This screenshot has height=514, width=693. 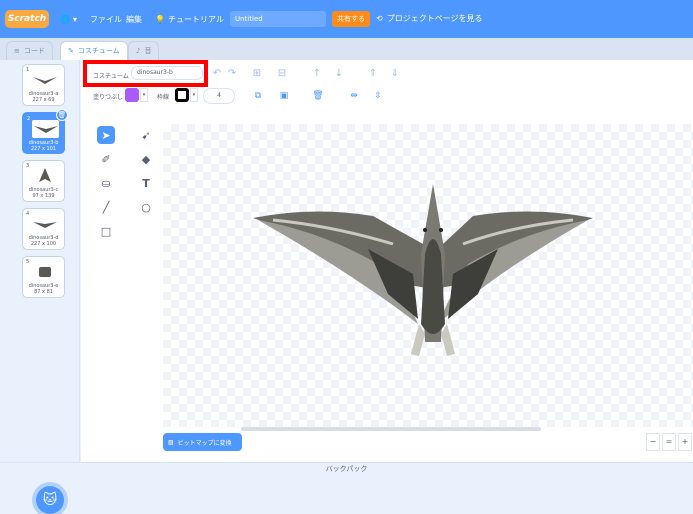 What do you see at coordinates (43, 292) in the screenshot?
I see `costume-size: 87 x 81` at bounding box center [43, 292].